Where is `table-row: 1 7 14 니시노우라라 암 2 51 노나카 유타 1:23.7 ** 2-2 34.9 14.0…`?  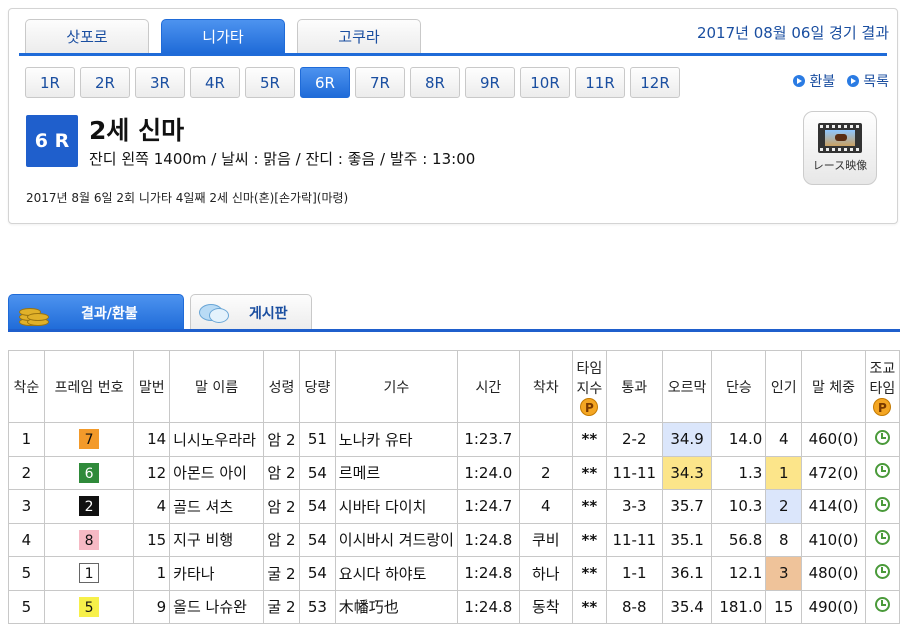
table-row: 1 7 14 니시노우라라 암 2 51 노나카 유타 1:23.7 ** 2-2 34.9 14.0… is located at coordinates (454, 439).